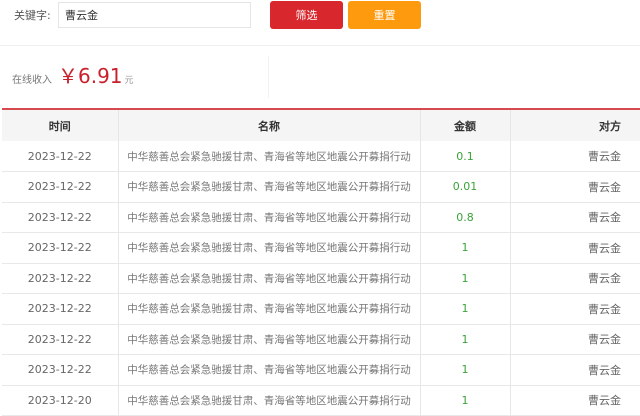 The image size is (640, 416). What do you see at coordinates (90, 76) in the screenshot?
I see `income-amount: ￥6.91` at bounding box center [90, 76].